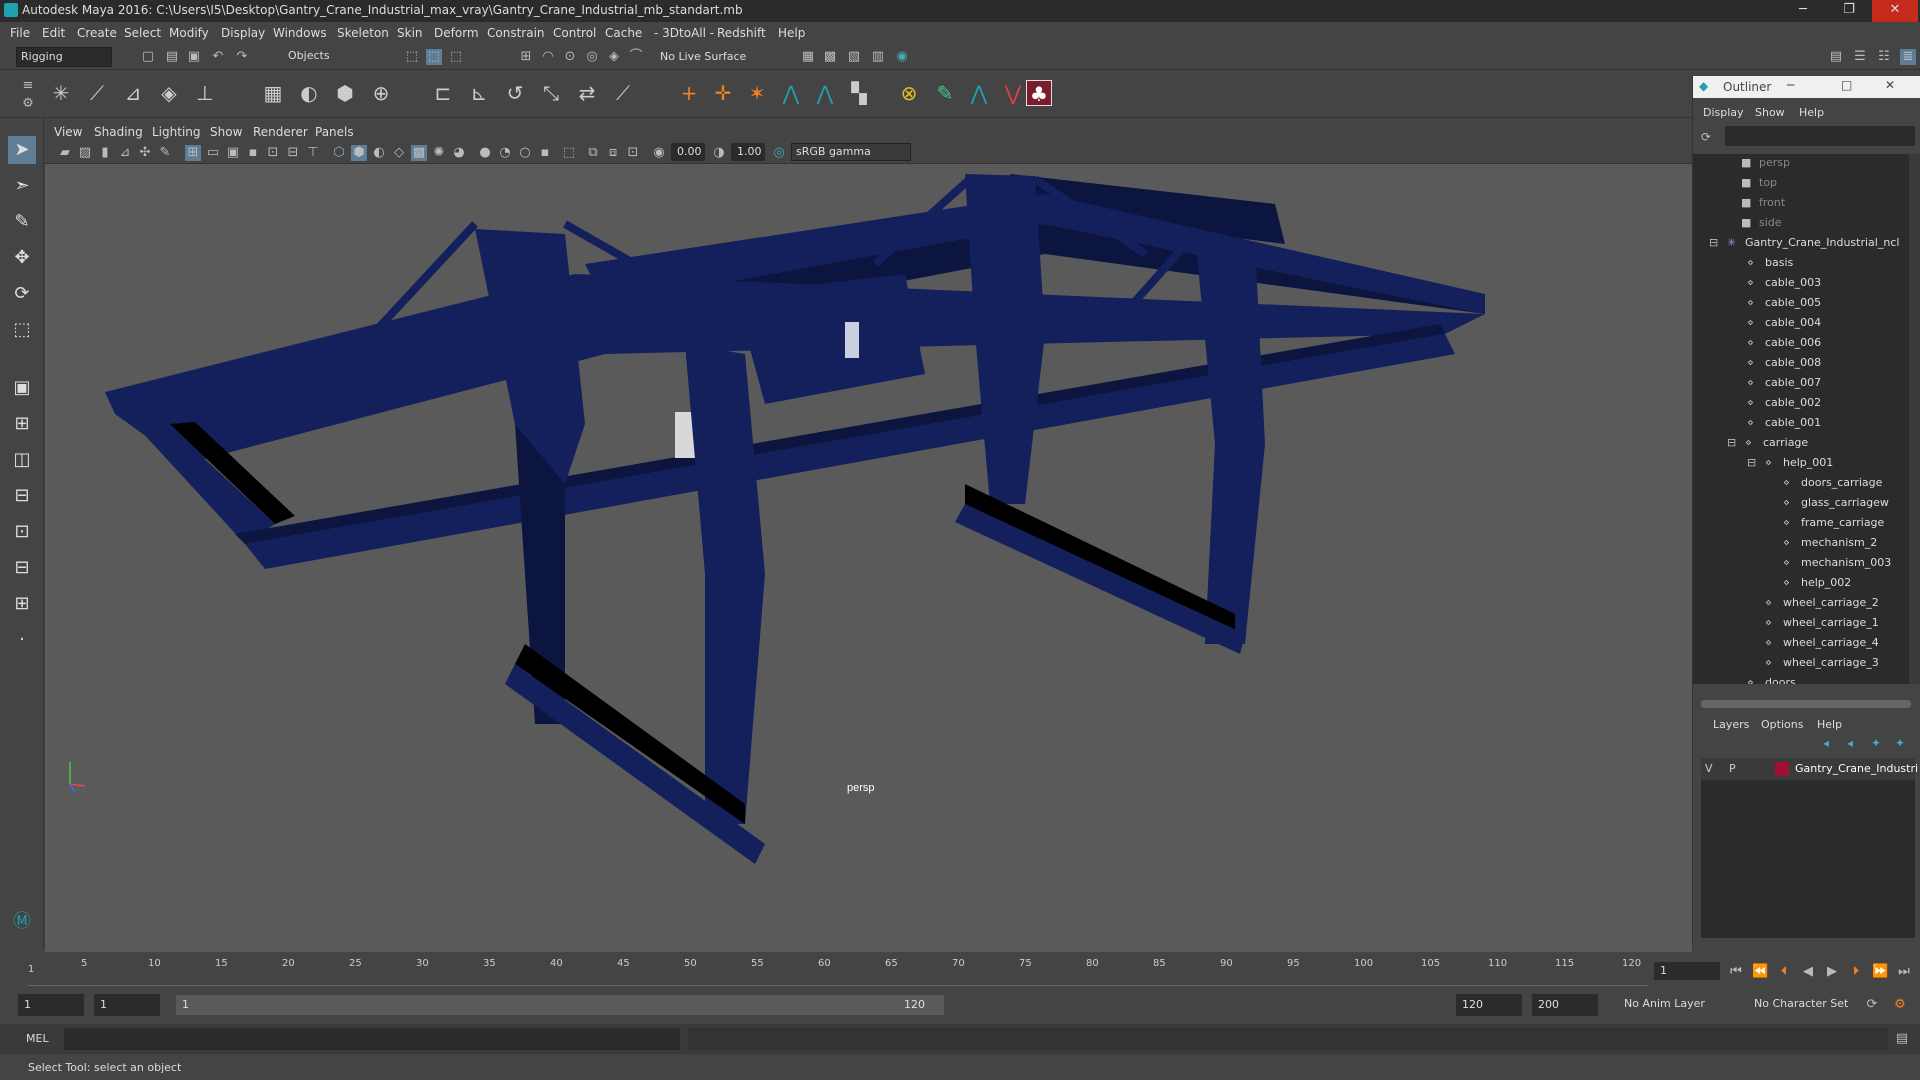 This screenshot has width=1920, height=1080. What do you see at coordinates (412, 57) in the screenshot?
I see `select-hierarchy-icon: ⬚` at bounding box center [412, 57].